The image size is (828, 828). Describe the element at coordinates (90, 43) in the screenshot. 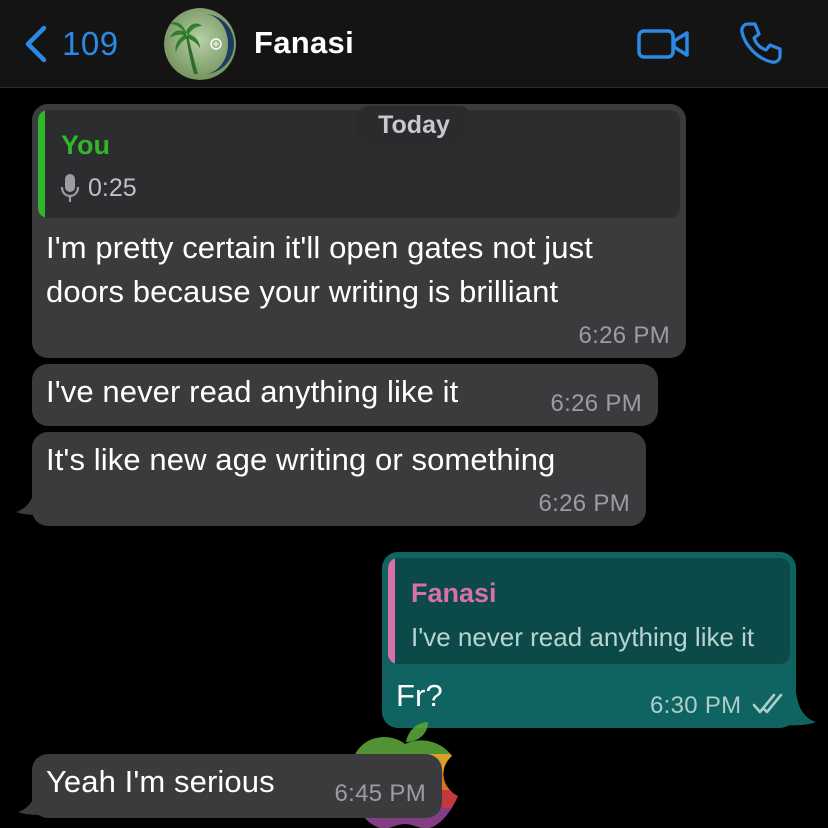

I see `unread-count: 109` at that location.